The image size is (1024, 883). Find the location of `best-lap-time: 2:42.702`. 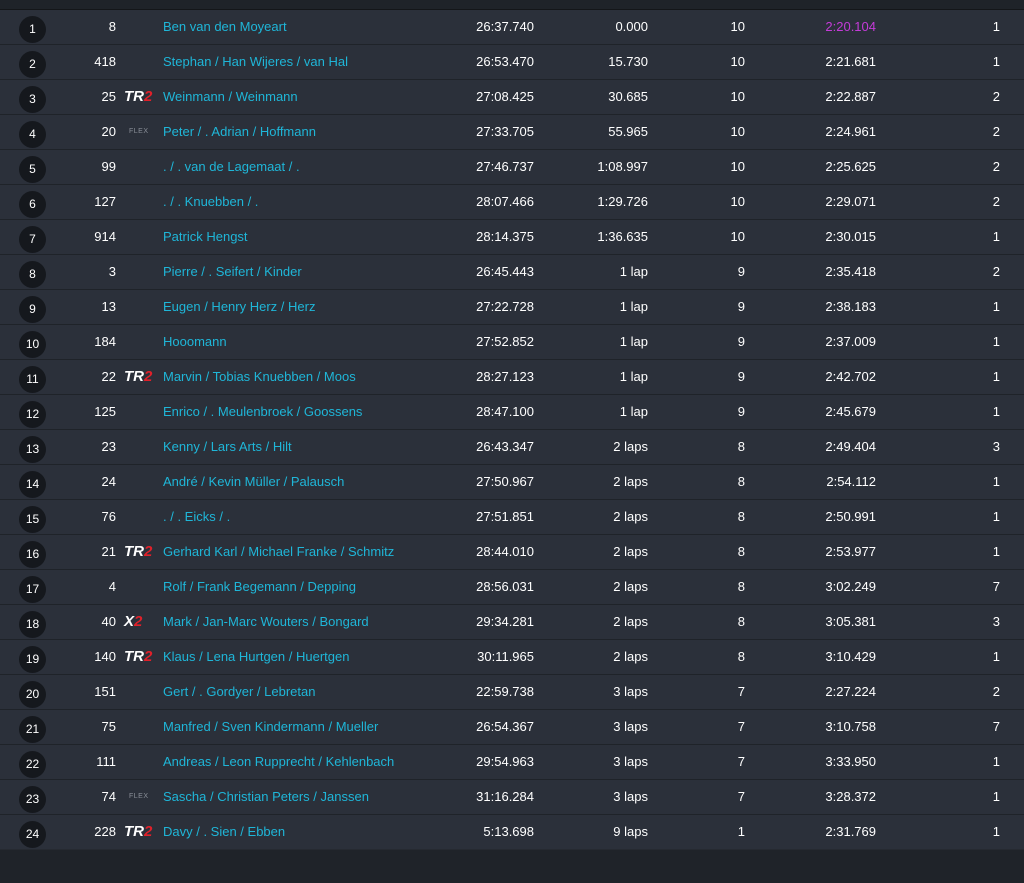

best-lap-time: 2:42.702 is located at coordinates (850, 376).